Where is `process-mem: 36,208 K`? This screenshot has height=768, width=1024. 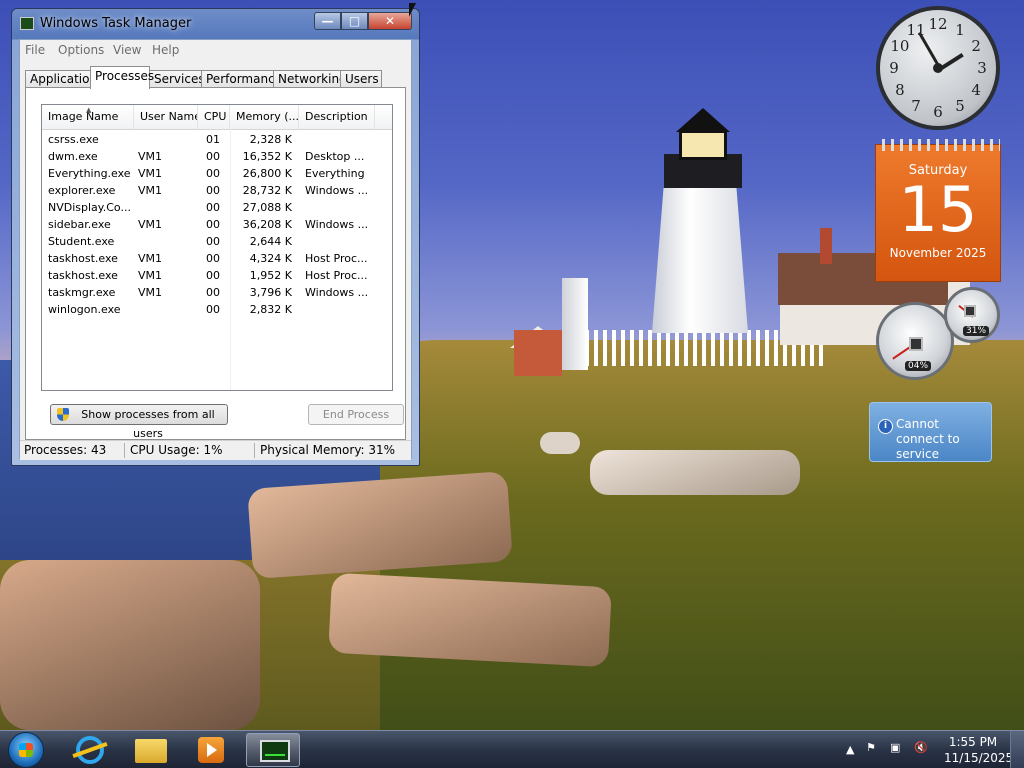
process-mem: 36,208 K is located at coordinates (267, 224).